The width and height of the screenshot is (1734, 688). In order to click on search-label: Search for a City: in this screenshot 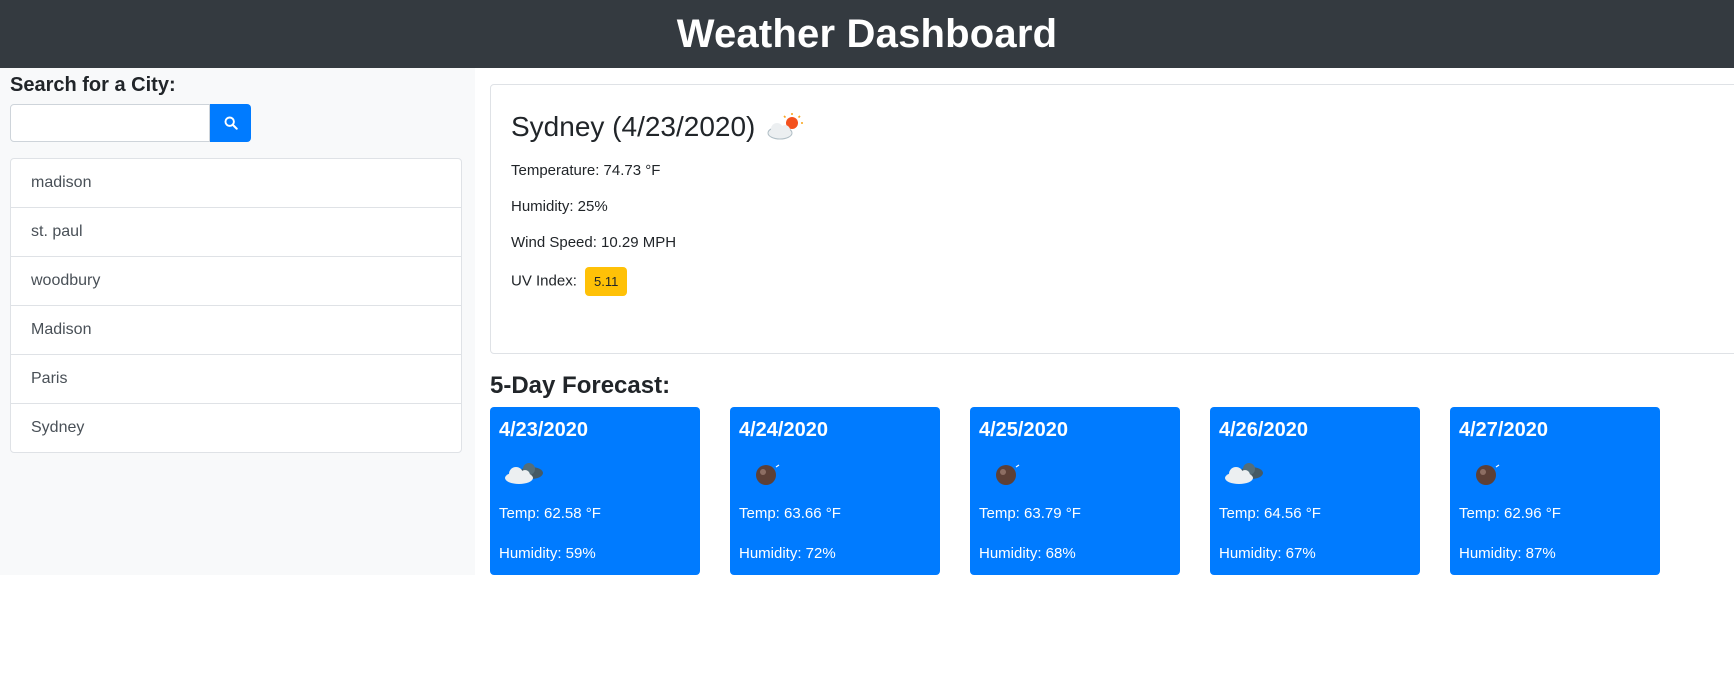, I will do `click(93, 85)`.